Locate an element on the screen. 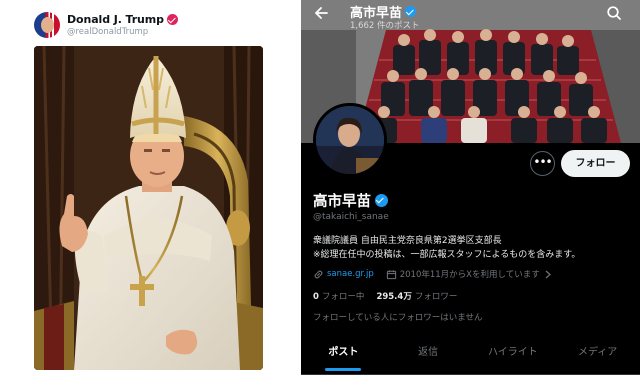 The width and height of the screenshot is (640, 375). search-icon is located at coordinates (614, 13).